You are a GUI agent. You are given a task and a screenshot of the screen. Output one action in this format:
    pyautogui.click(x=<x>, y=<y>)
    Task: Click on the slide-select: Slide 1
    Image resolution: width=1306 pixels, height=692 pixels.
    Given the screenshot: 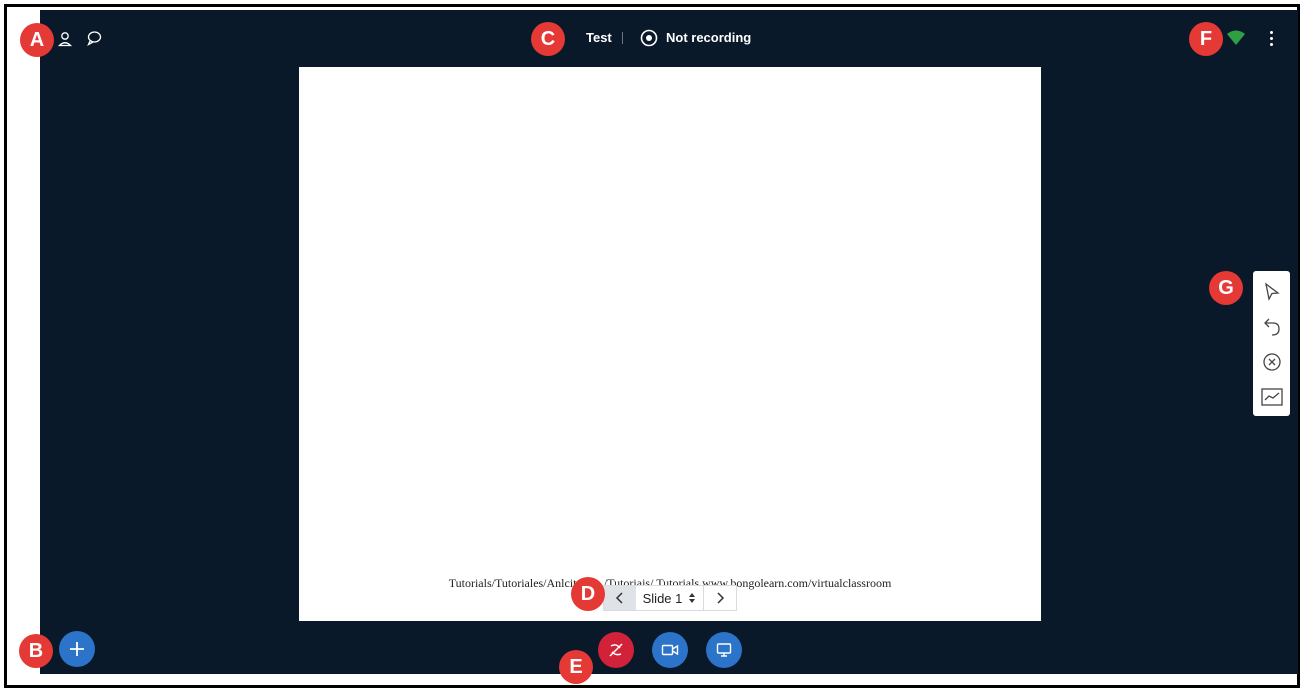 What is the action you would take?
    pyautogui.click(x=670, y=598)
    